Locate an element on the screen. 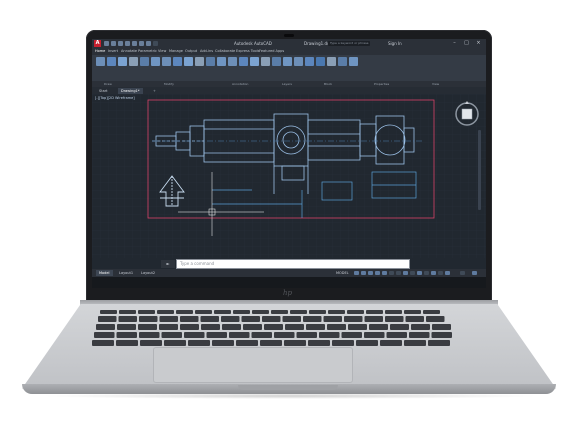 The width and height of the screenshot is (578, 428). tab-annotate: Annotate is located at coordinates (129, 51).